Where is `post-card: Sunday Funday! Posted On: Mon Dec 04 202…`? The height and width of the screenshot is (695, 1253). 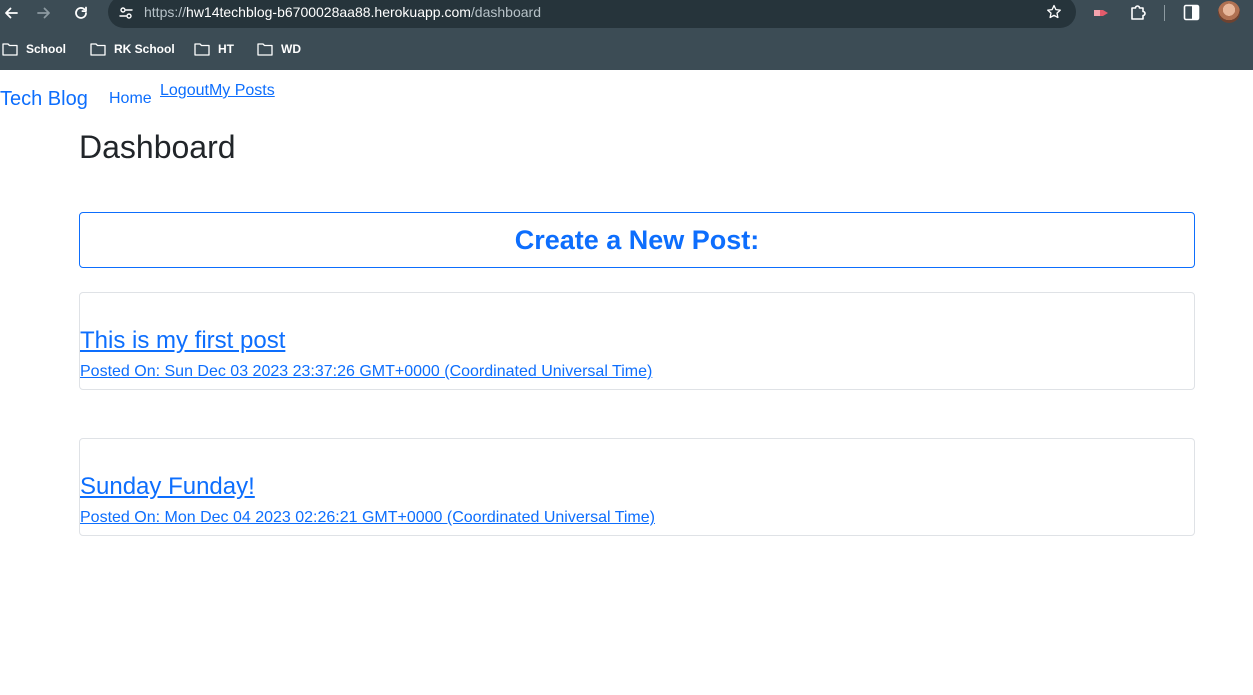 post-card: Sunday Funday! Posted On: Mon Dec 04 202… is located at coordinates (637, 487).